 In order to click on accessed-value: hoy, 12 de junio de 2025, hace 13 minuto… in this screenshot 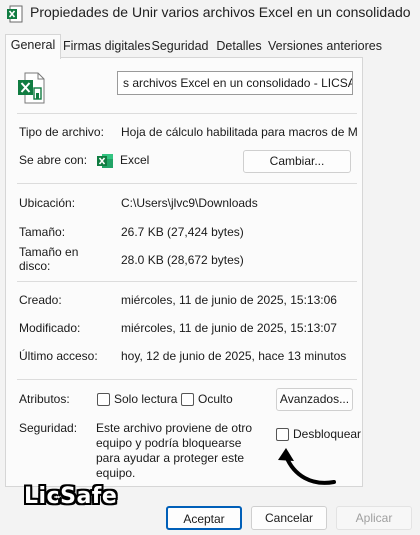, I will do `click(234, 356)`.